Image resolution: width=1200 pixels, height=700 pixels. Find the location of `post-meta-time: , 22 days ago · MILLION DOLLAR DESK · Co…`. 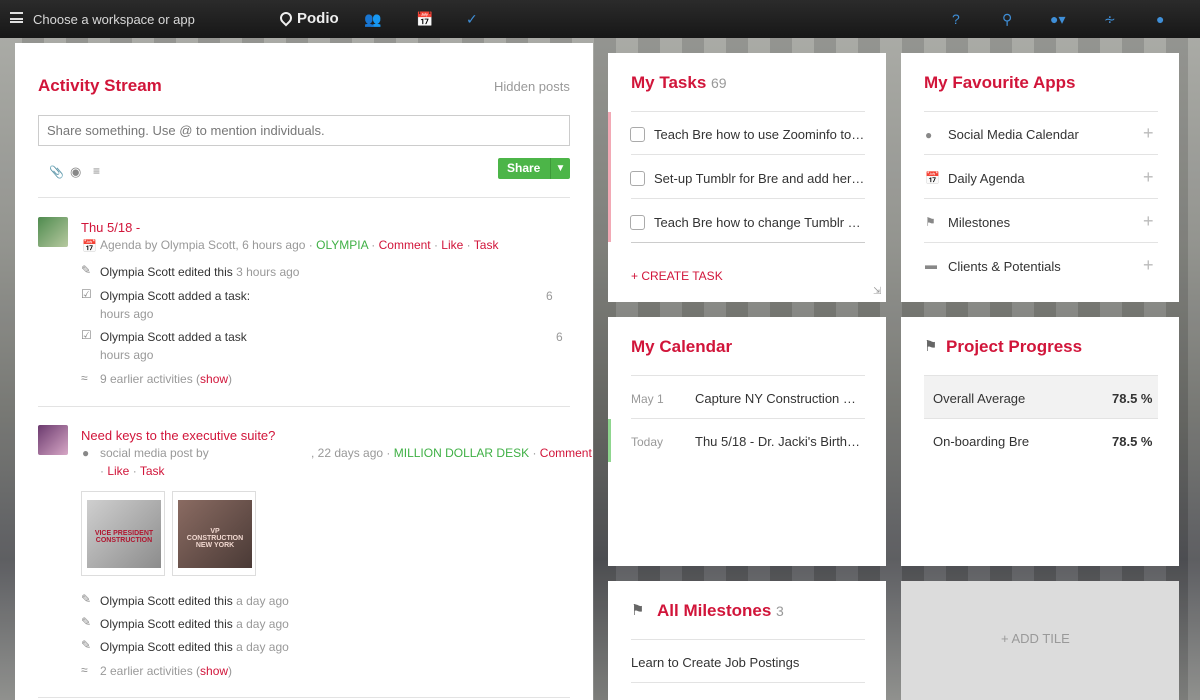

post-meta-time: , 22 days ago · MILLION DOLLAR DESK · Co… is located at coordinates (451, 453).